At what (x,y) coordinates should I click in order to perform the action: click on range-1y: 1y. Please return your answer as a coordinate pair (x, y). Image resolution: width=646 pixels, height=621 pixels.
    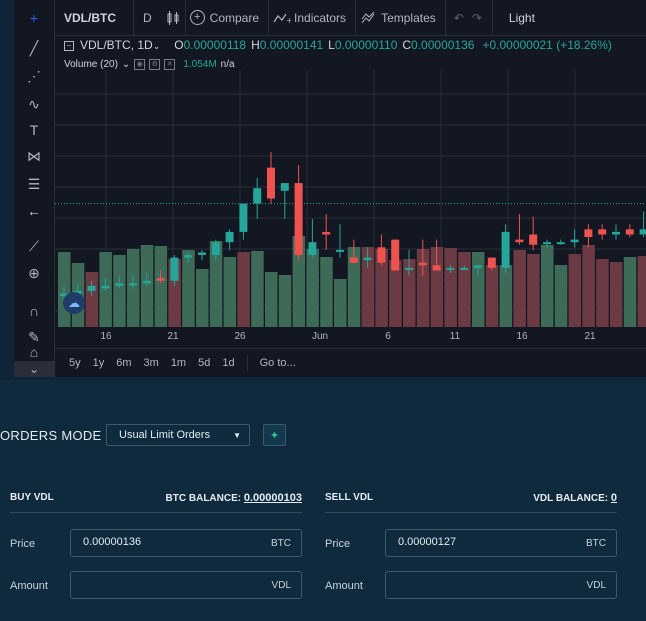
    Looking at the image, I should click on (99, 363).